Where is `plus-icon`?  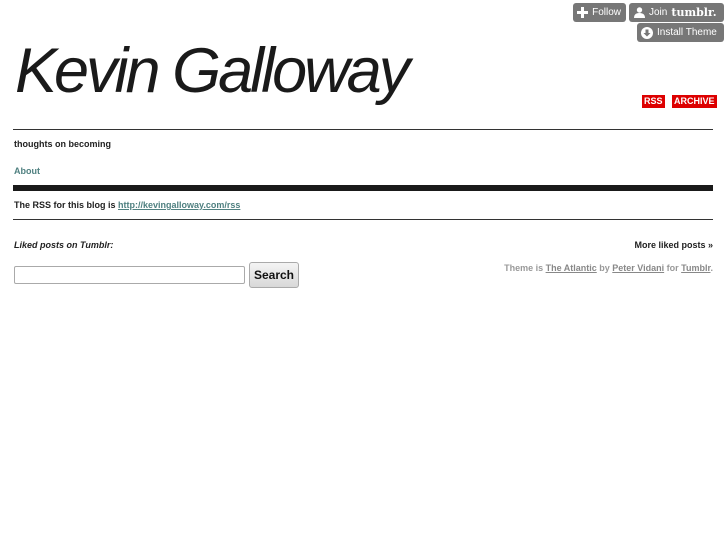 plus-icon is located at coordinates (583, 13).